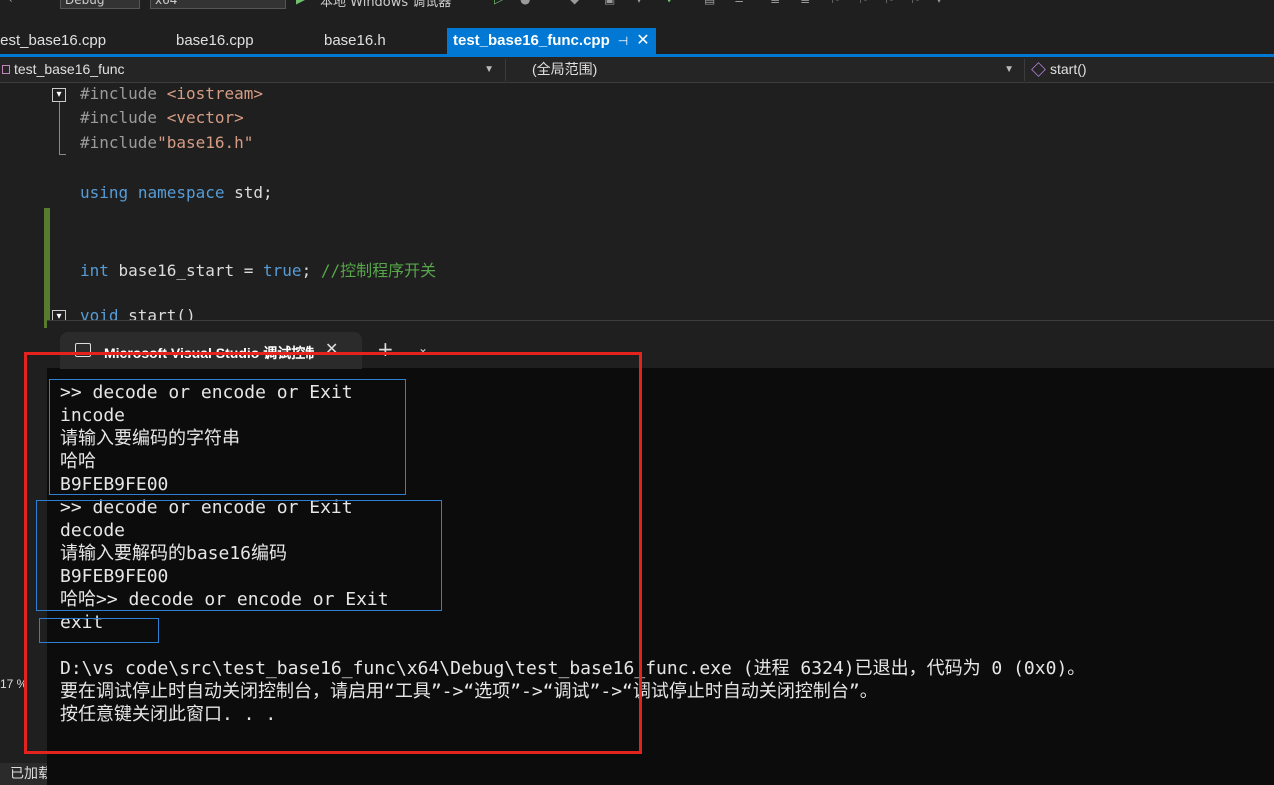 This screenshot has width=1274, height=785. Describe the element at coordinates (62, 154) in the screenshot. I see `fold-guide-end` at that location.